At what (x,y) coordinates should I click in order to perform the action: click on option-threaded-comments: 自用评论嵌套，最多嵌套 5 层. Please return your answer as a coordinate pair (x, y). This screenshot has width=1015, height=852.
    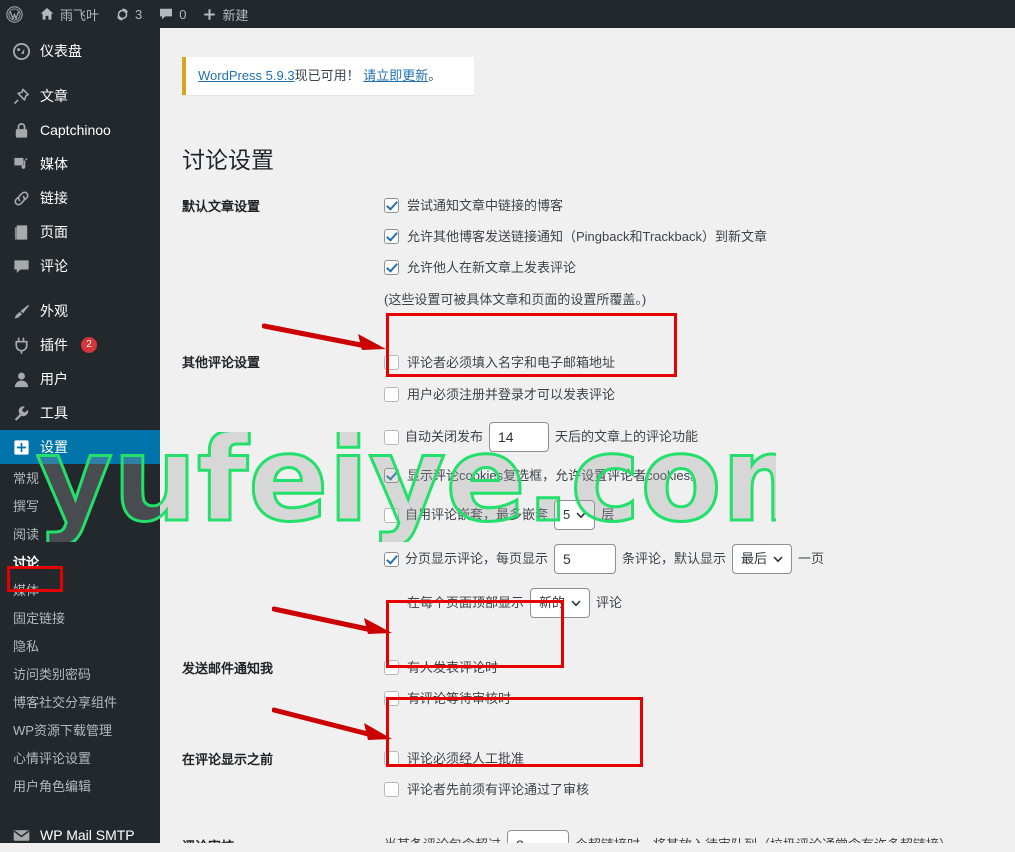
    Looking at the image, I should click on (699, 514).